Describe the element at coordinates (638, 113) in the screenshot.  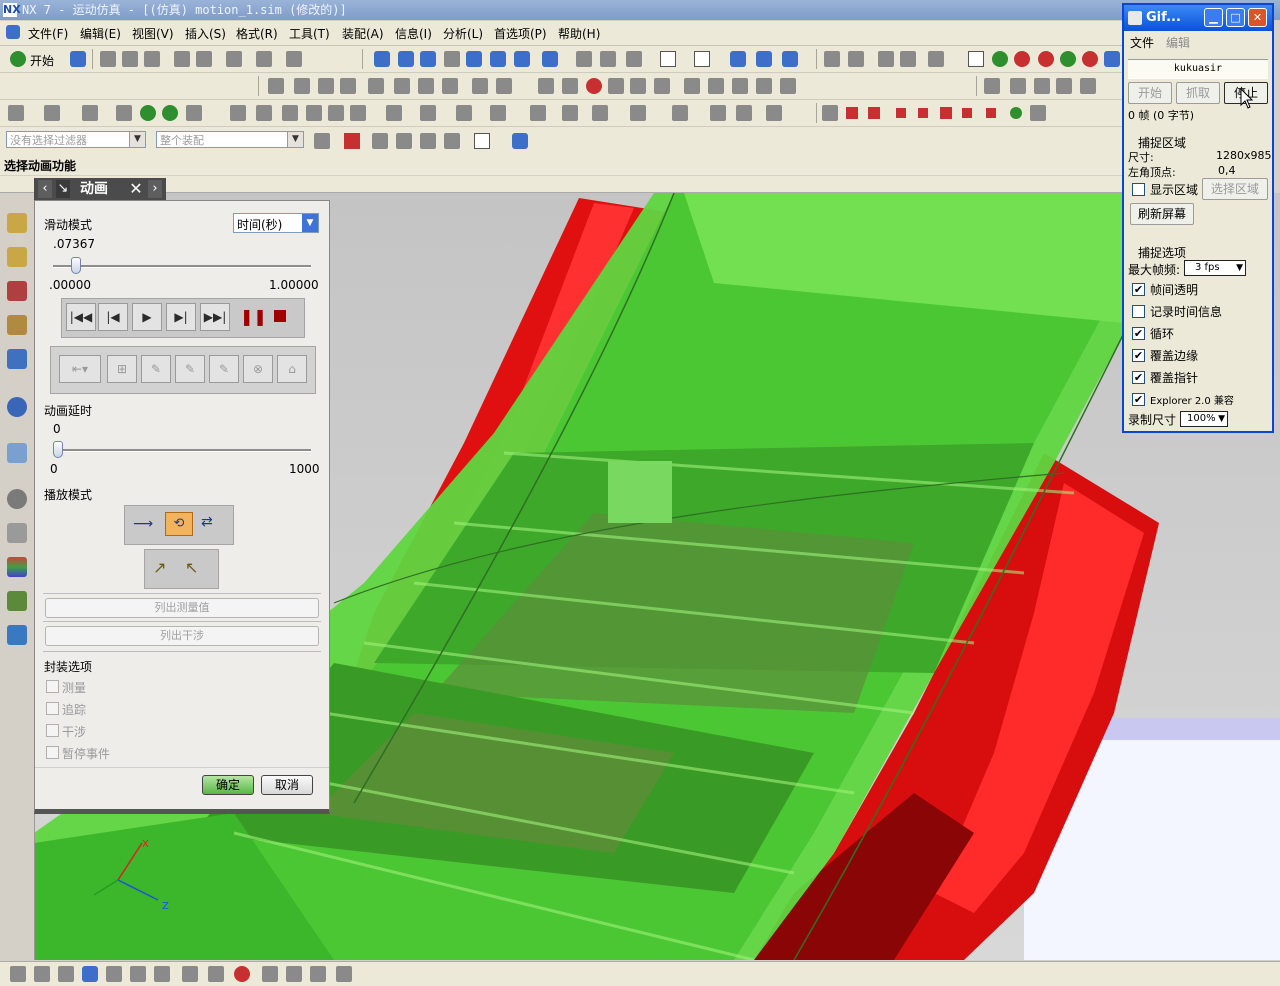
I see `trace-icon` at that location.